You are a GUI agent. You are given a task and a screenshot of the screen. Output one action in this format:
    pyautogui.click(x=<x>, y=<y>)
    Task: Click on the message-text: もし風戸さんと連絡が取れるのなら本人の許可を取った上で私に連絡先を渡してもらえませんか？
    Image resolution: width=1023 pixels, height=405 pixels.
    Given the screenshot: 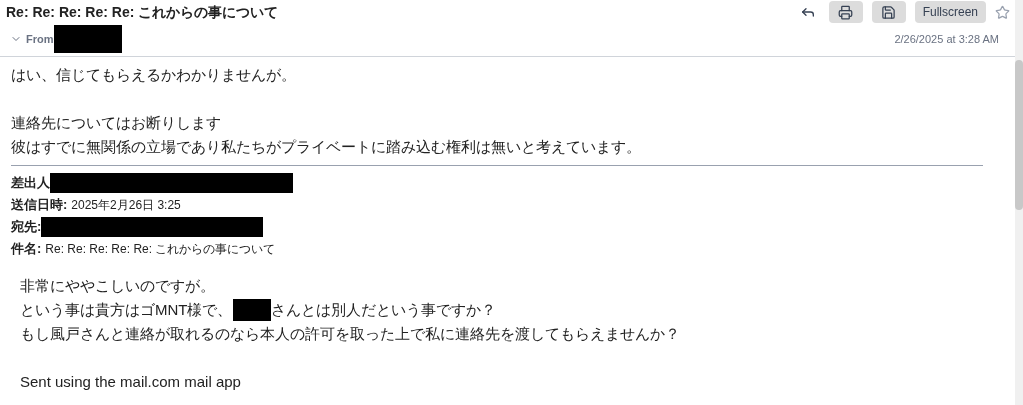 What is the action you would take?
    pyautogui.click(x=350, y=333)
    